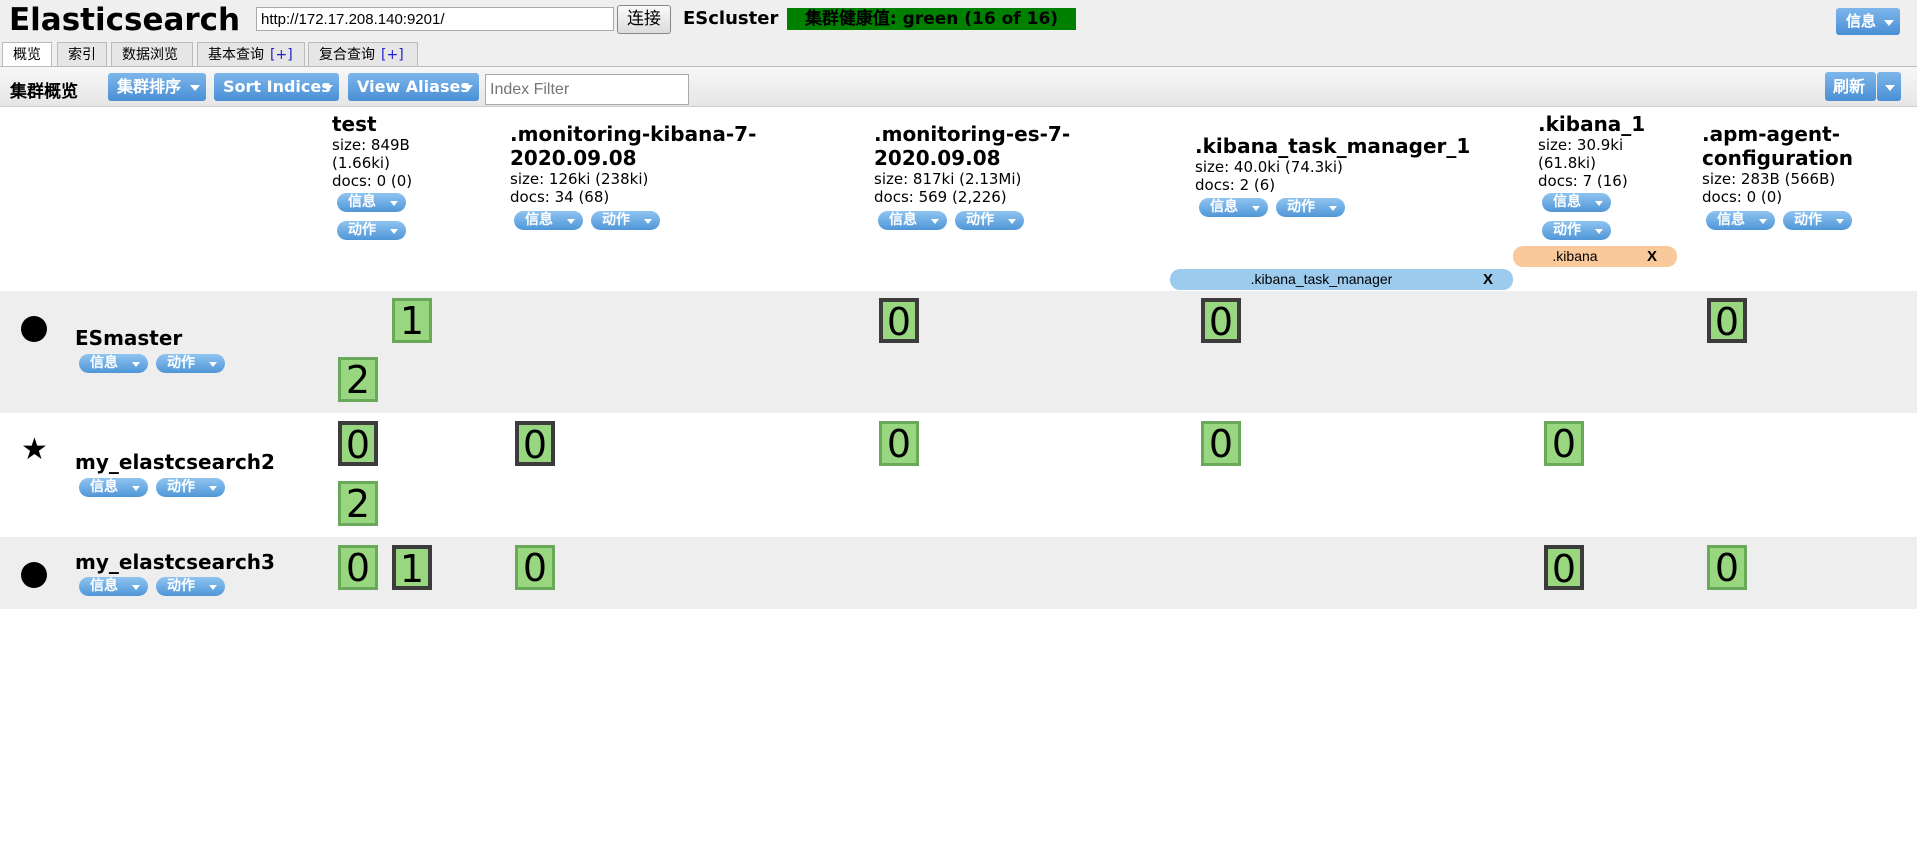 This screenshot has height=854, width=1917. Describe the element at coordinates (1341, 279) in the screenshot. I see `alias-kibana-task-manager: .kibana_task_manager X` at that location.